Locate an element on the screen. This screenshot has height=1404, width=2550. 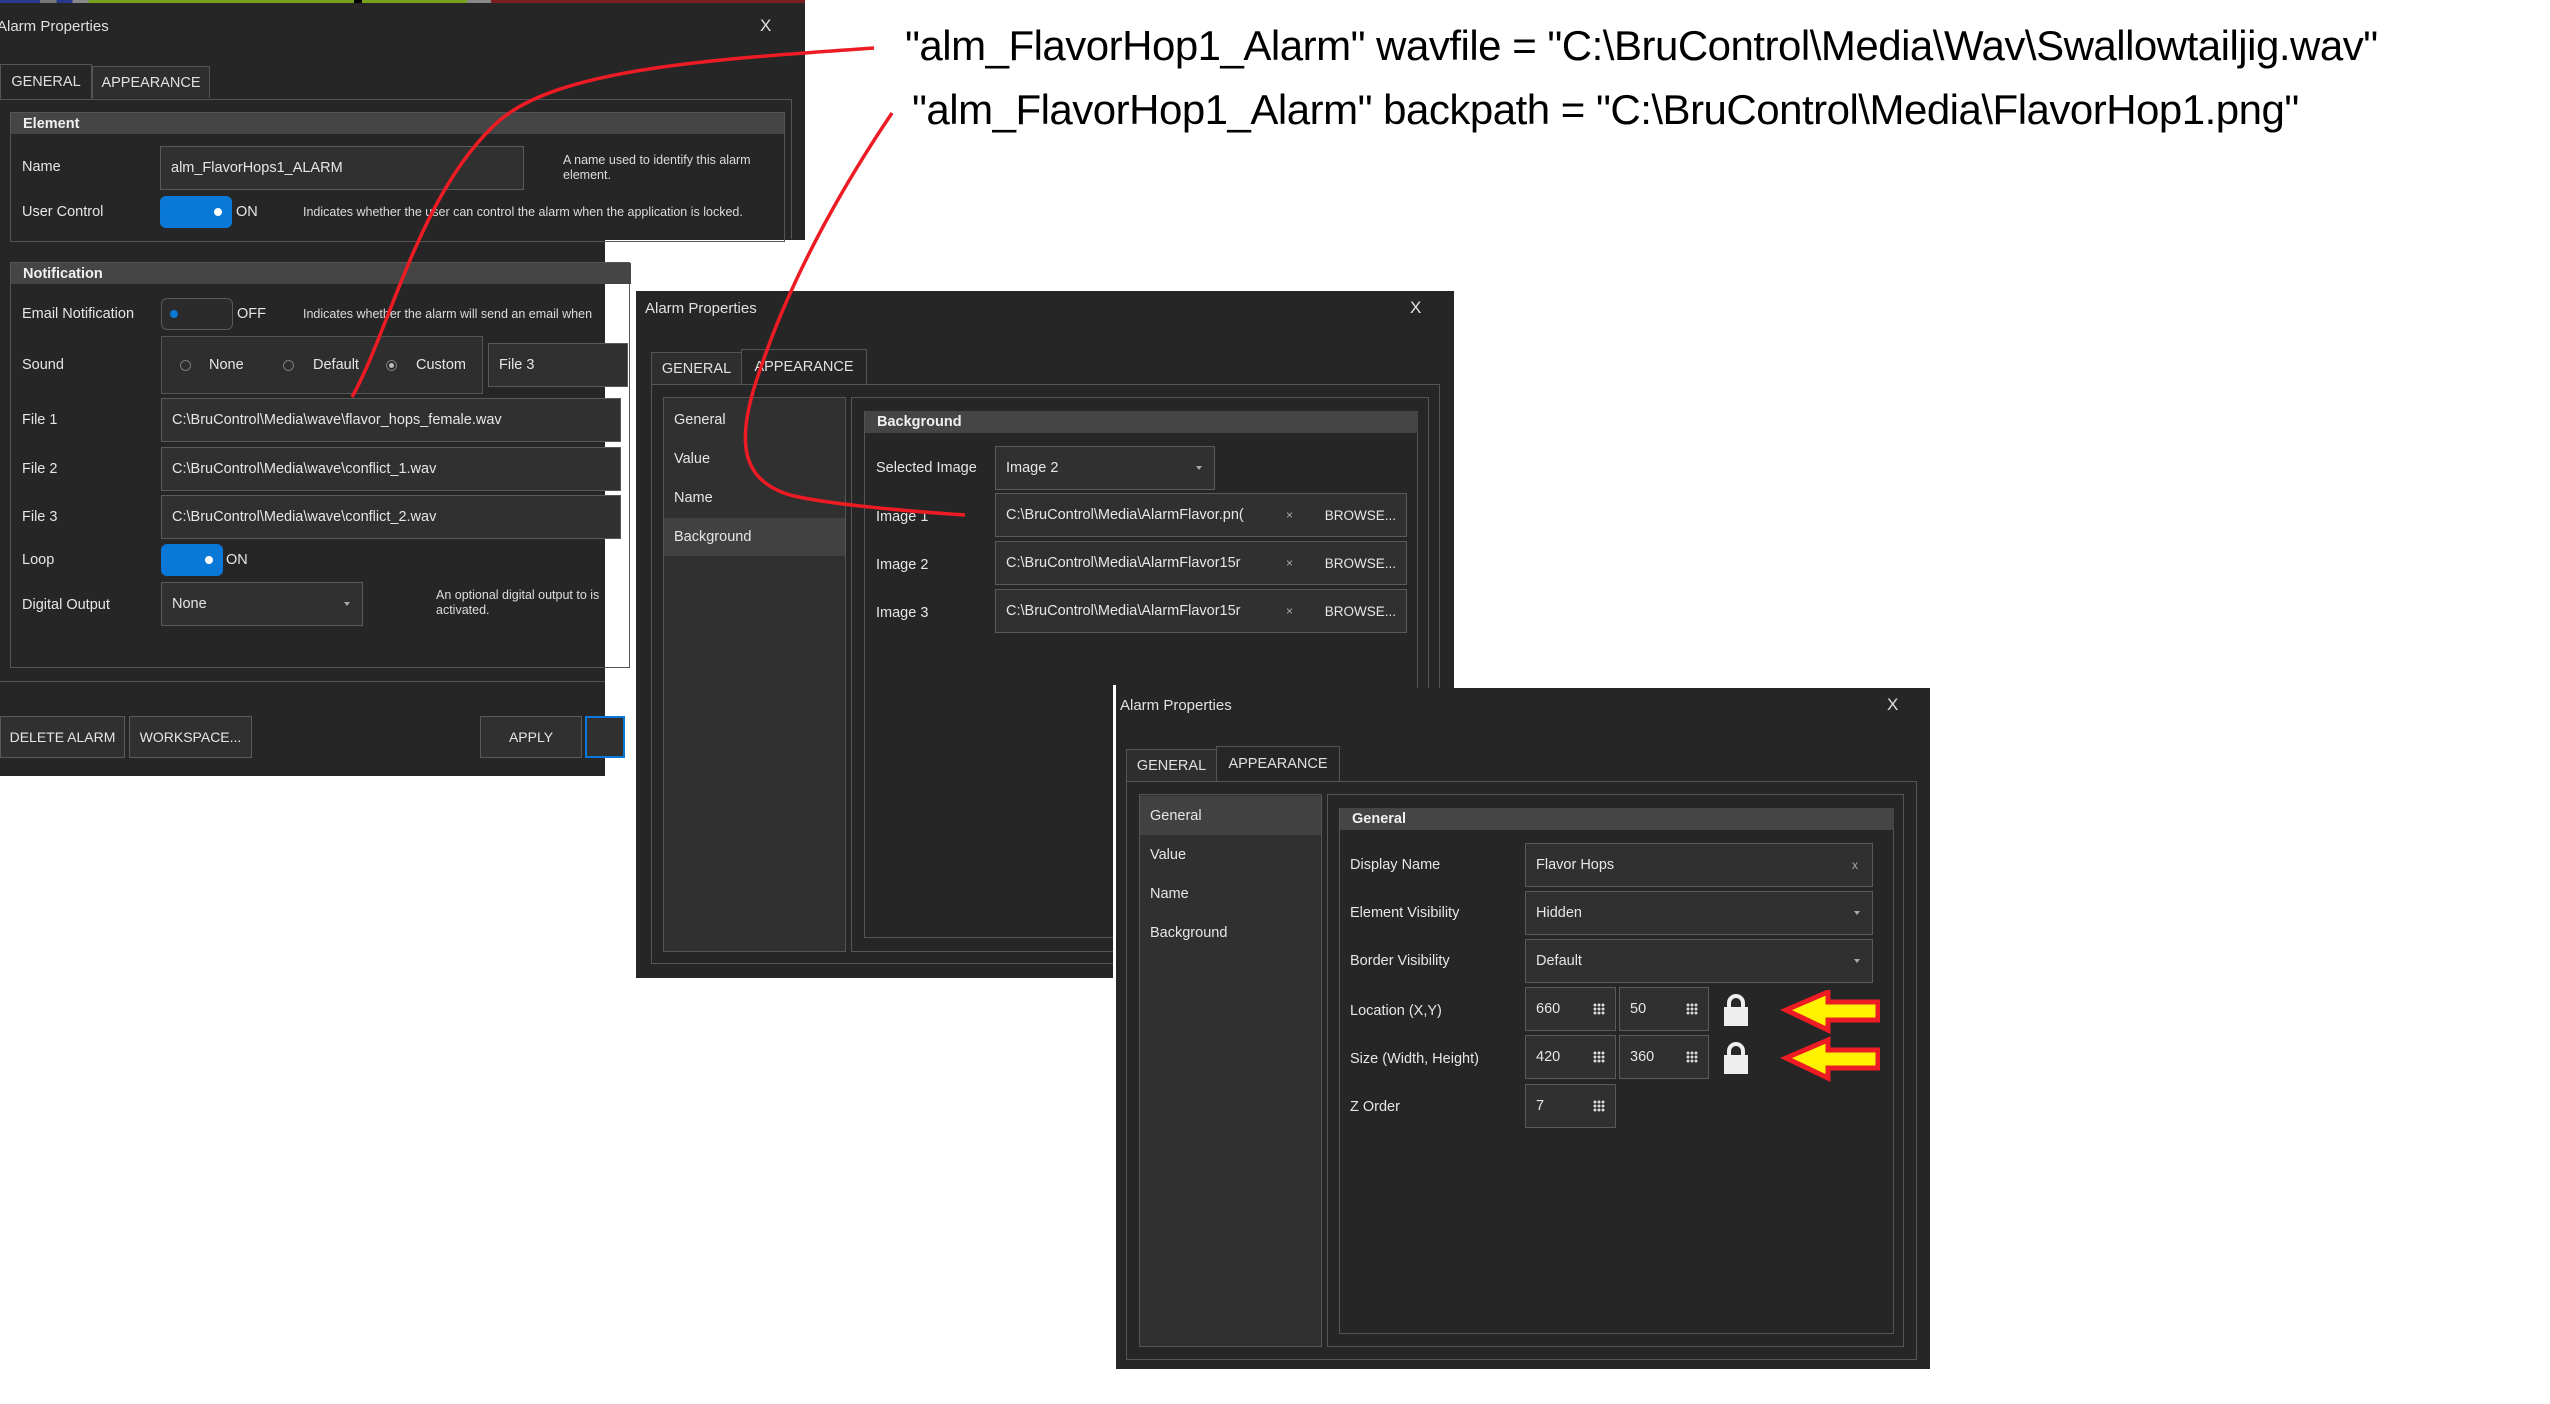
border-visibility-value: Default is located at coordinates (1559, 961).